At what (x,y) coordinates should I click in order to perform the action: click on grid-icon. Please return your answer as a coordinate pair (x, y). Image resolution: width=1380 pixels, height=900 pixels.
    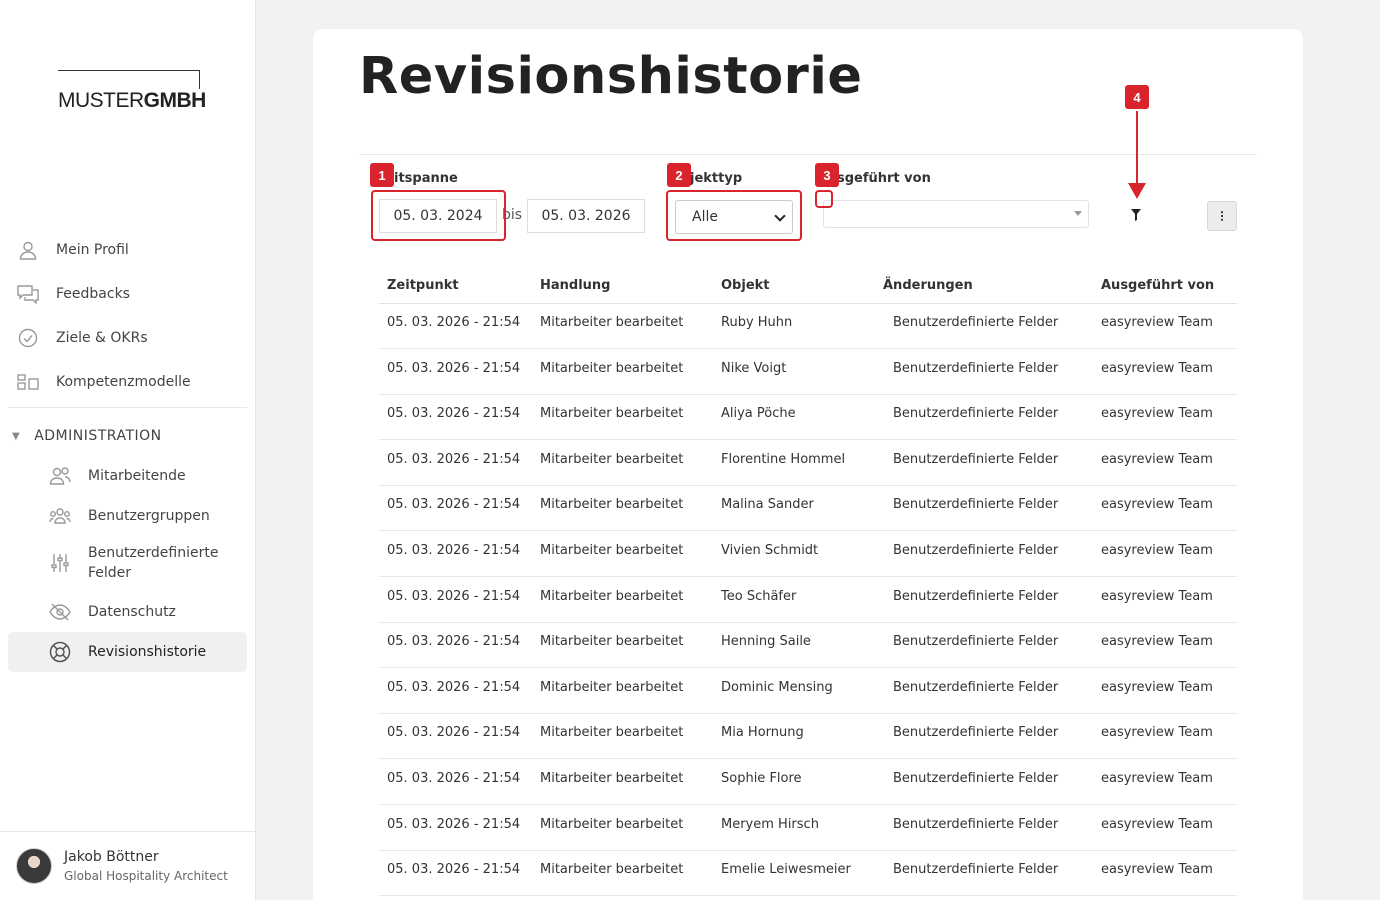
    Looking at the image, I should click on (28, 382).